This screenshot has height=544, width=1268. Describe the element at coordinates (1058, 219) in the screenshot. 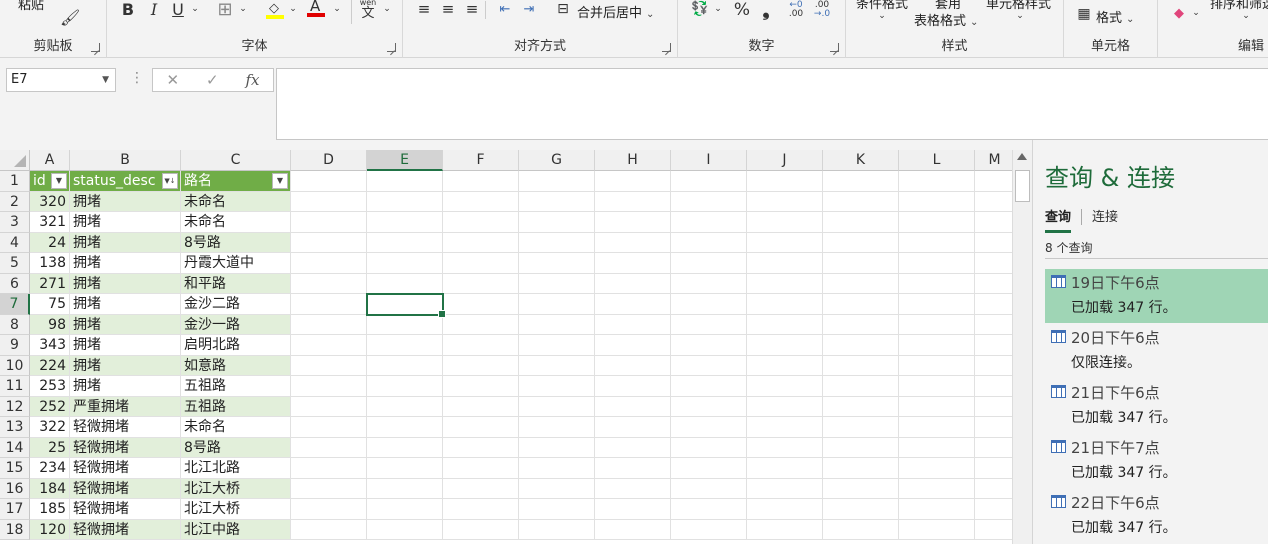

I see `tab-queries: 查询` at that location.